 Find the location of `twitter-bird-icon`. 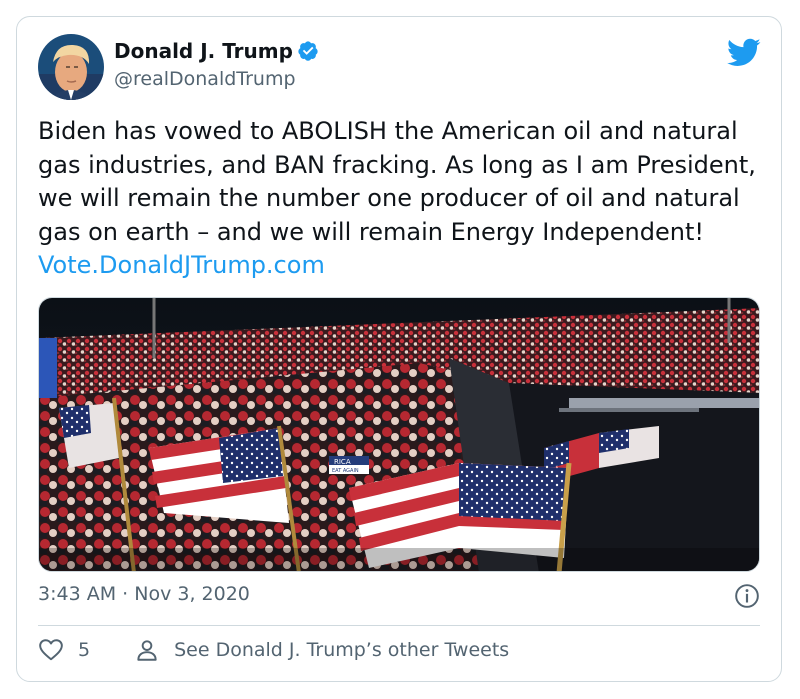

twitter-bird-icon is located at coordinates (744, 52).